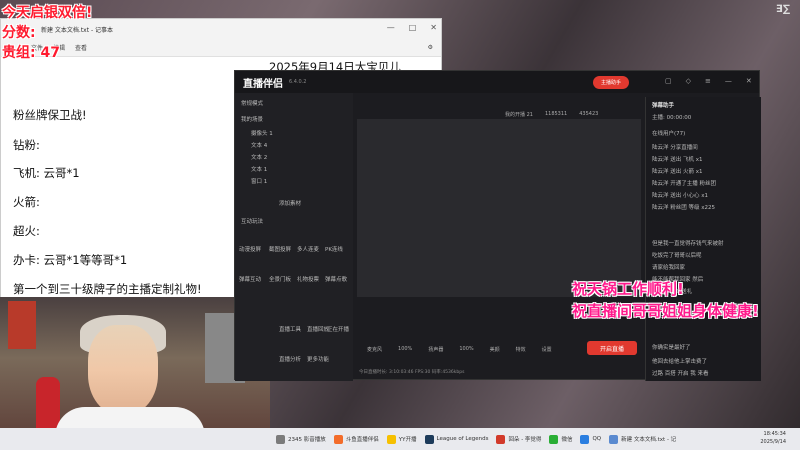  I want to click on stat-item: 435423, so click(589, 114).